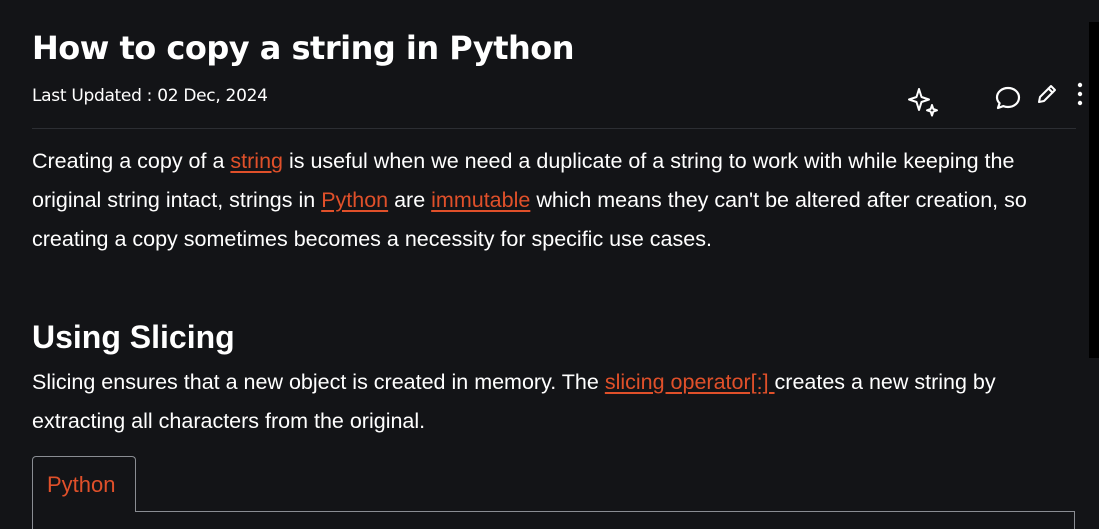  Describe the element at coordinates (150, 96) in the screenshot. I see `last-updated-date: Last Updated : 02 Dec, 2024` at that location.